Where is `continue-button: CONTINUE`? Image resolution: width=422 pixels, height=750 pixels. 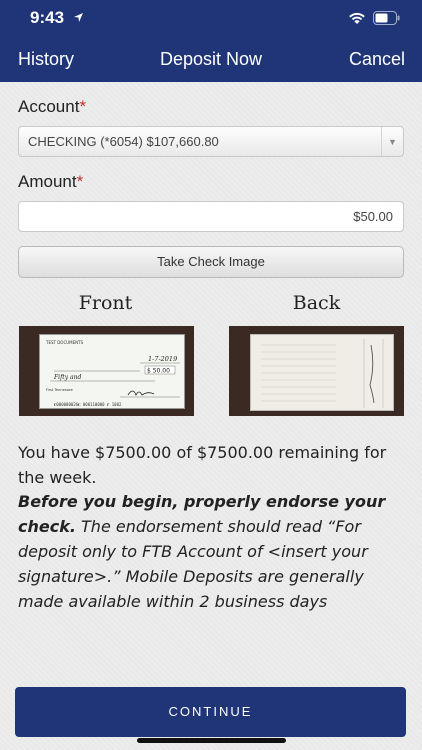 continue-button: CONTINUE is located at coordinates (210, 712).